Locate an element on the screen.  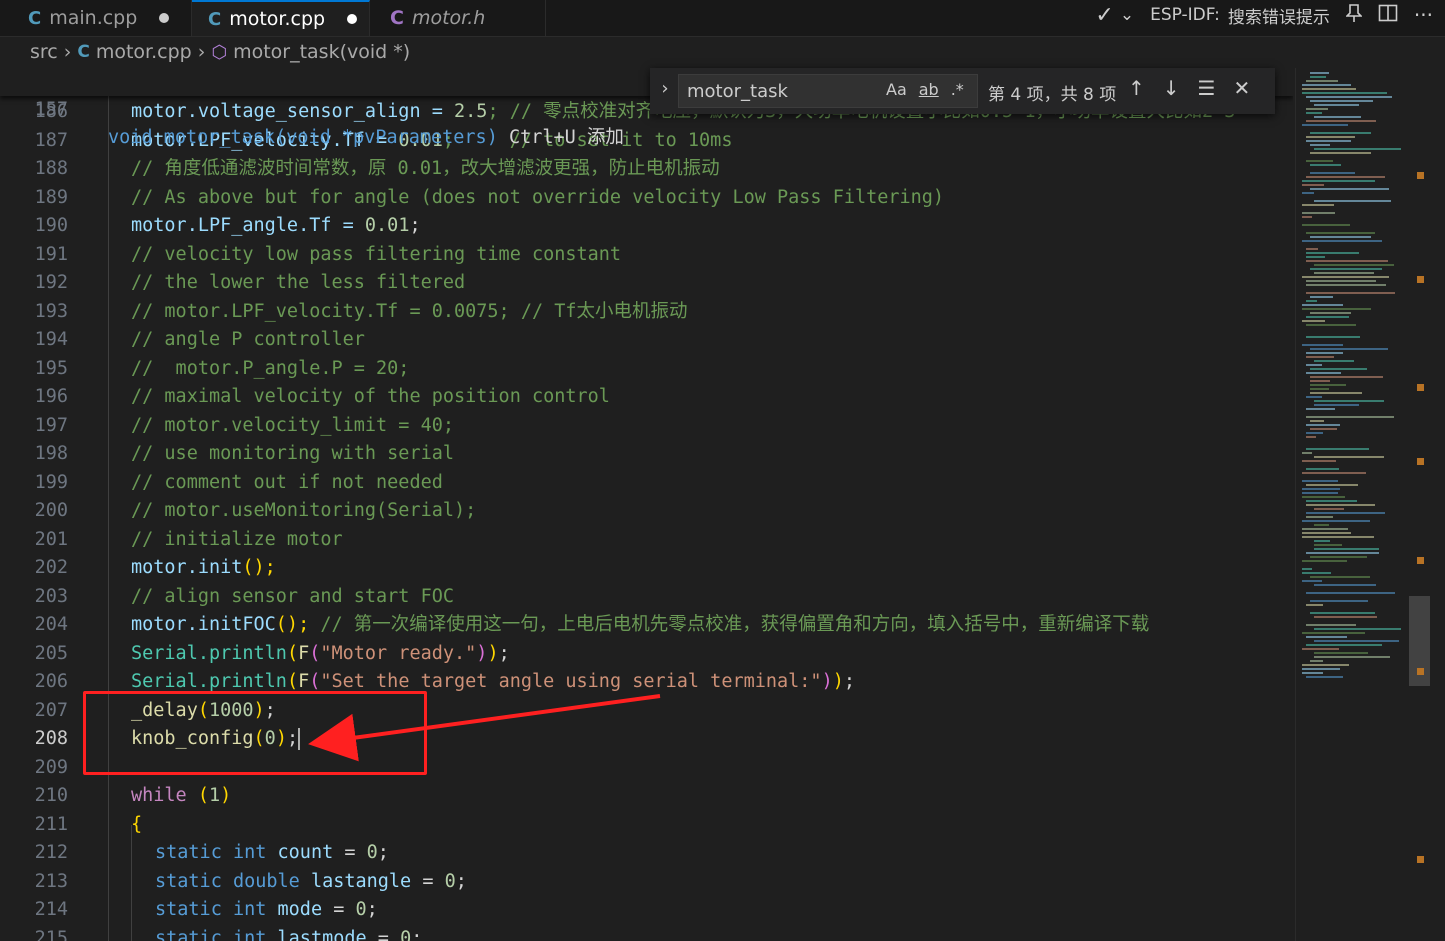
previous-match-arrow-up-icon: ↑ is located at coordinates (1136, 88).